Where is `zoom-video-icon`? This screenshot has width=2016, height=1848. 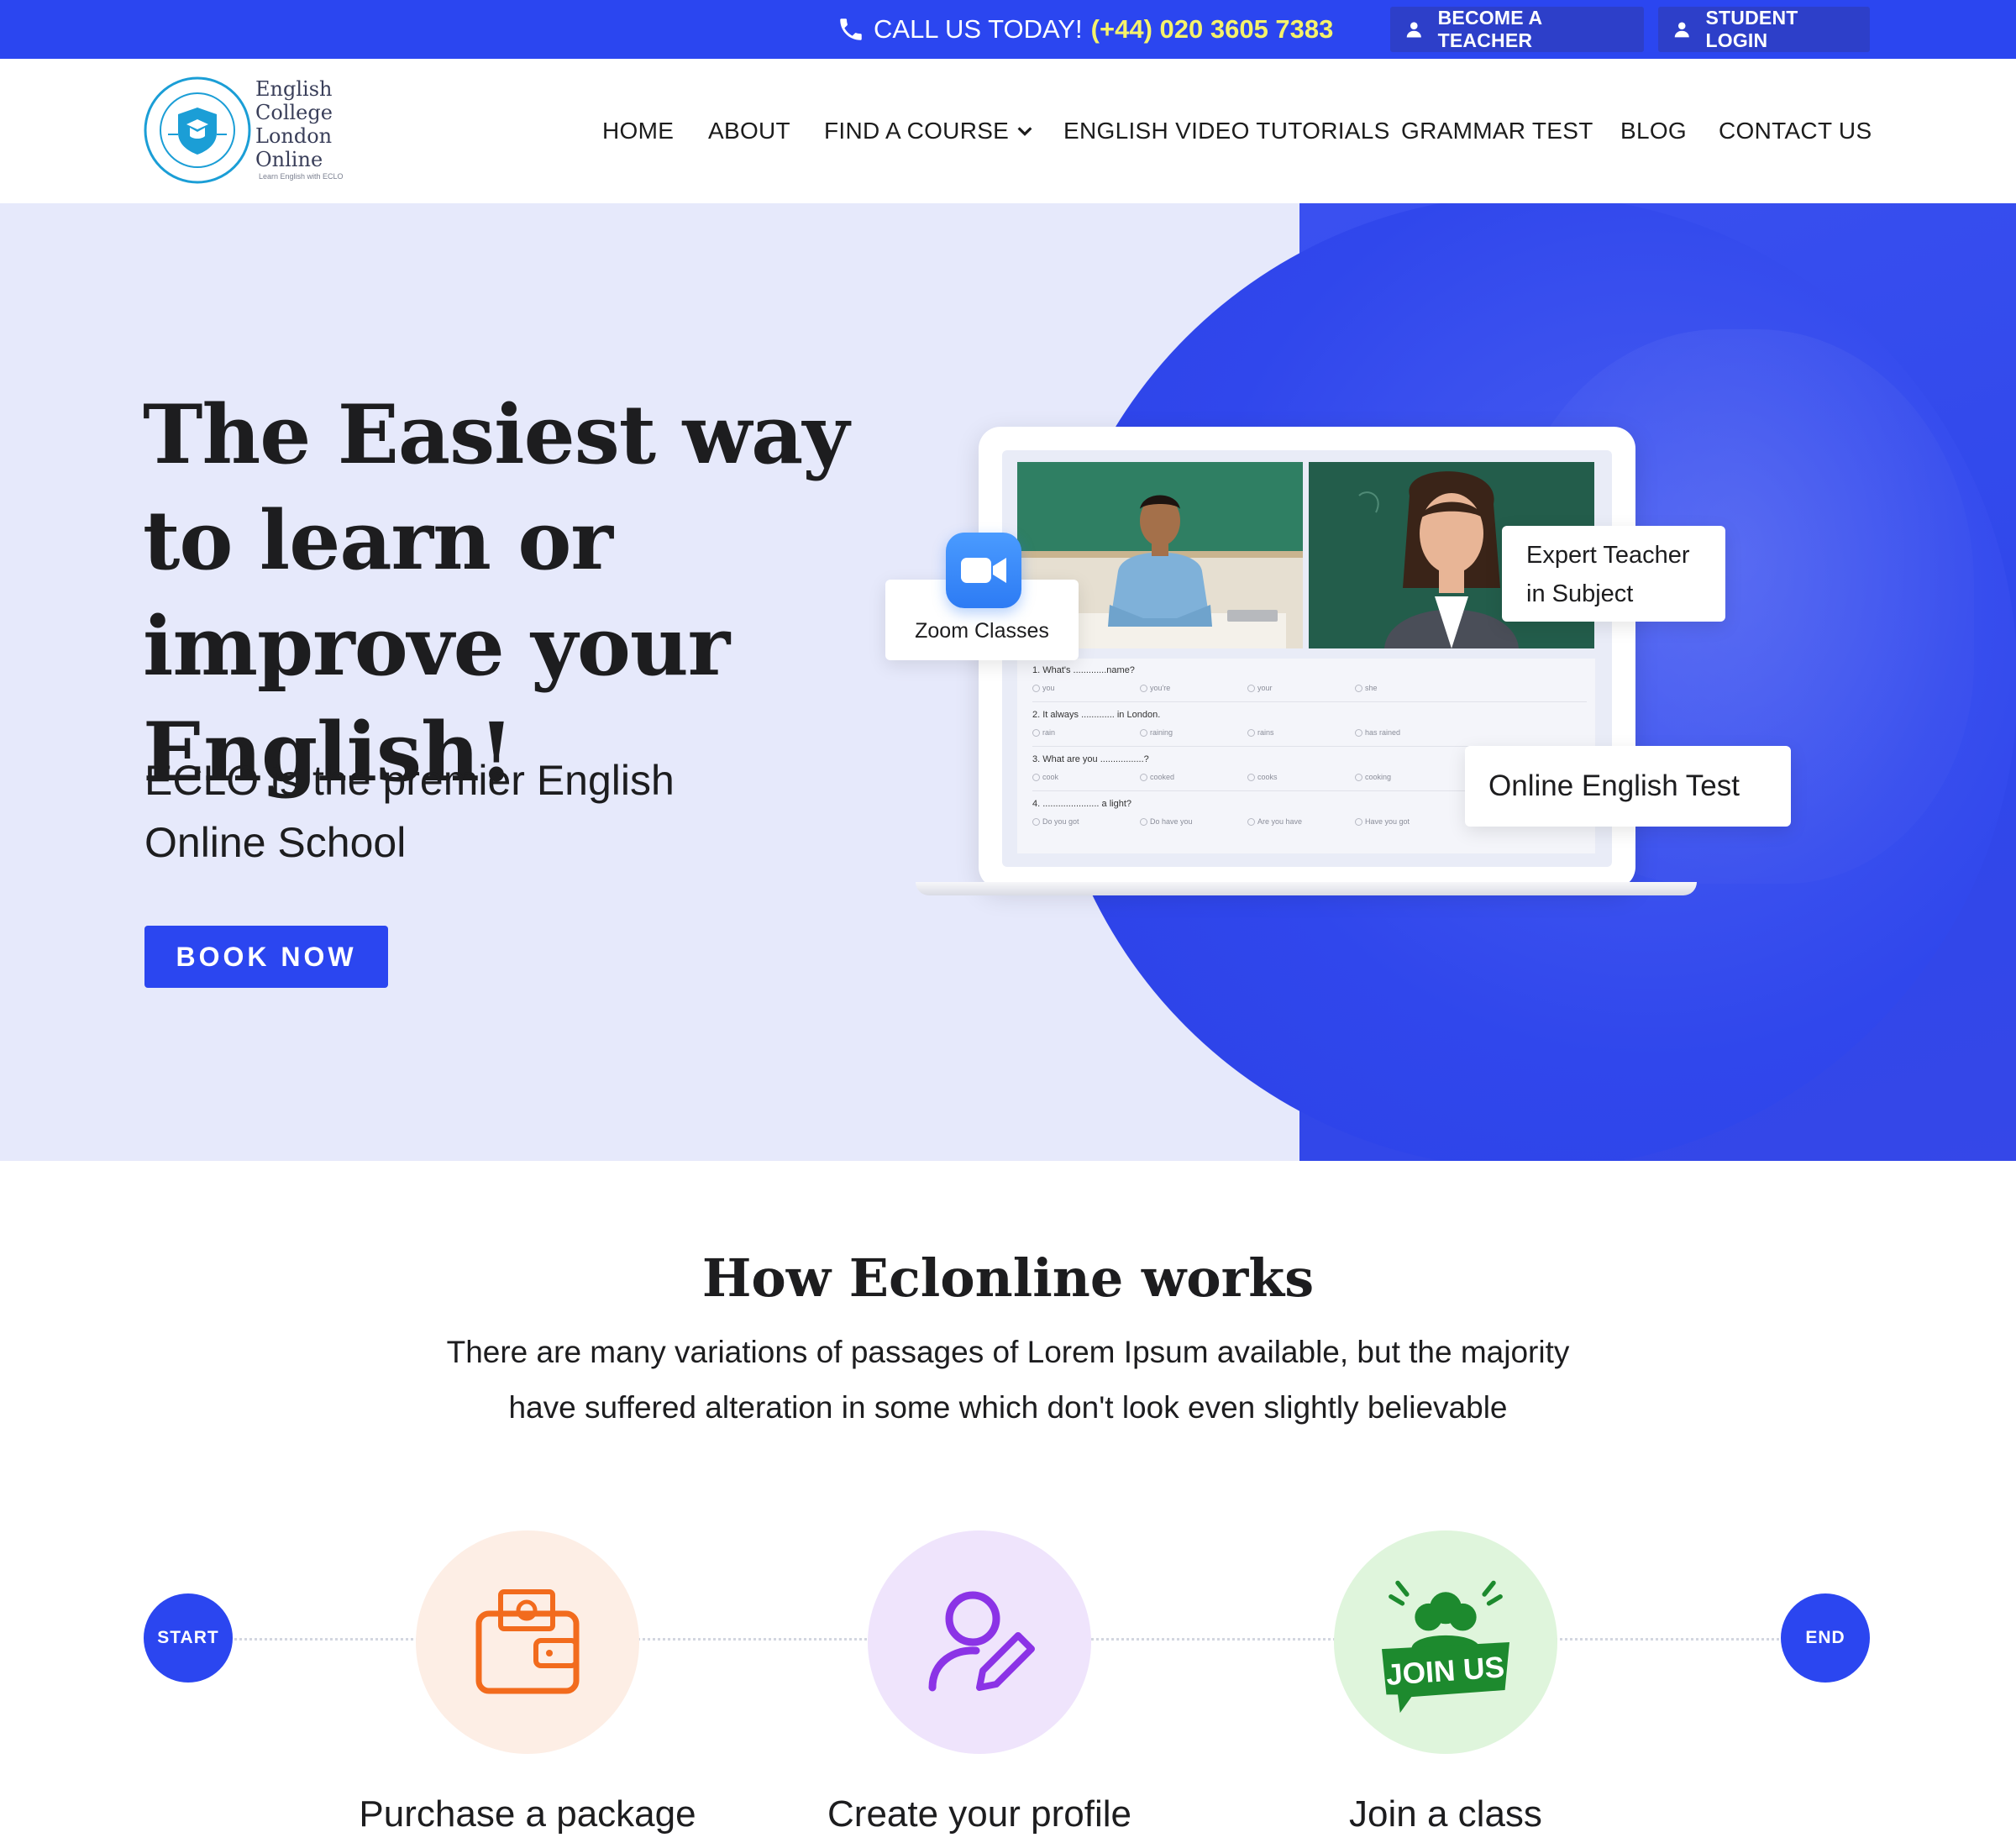
zoom-video-icon is located at coordinates (983, 570).